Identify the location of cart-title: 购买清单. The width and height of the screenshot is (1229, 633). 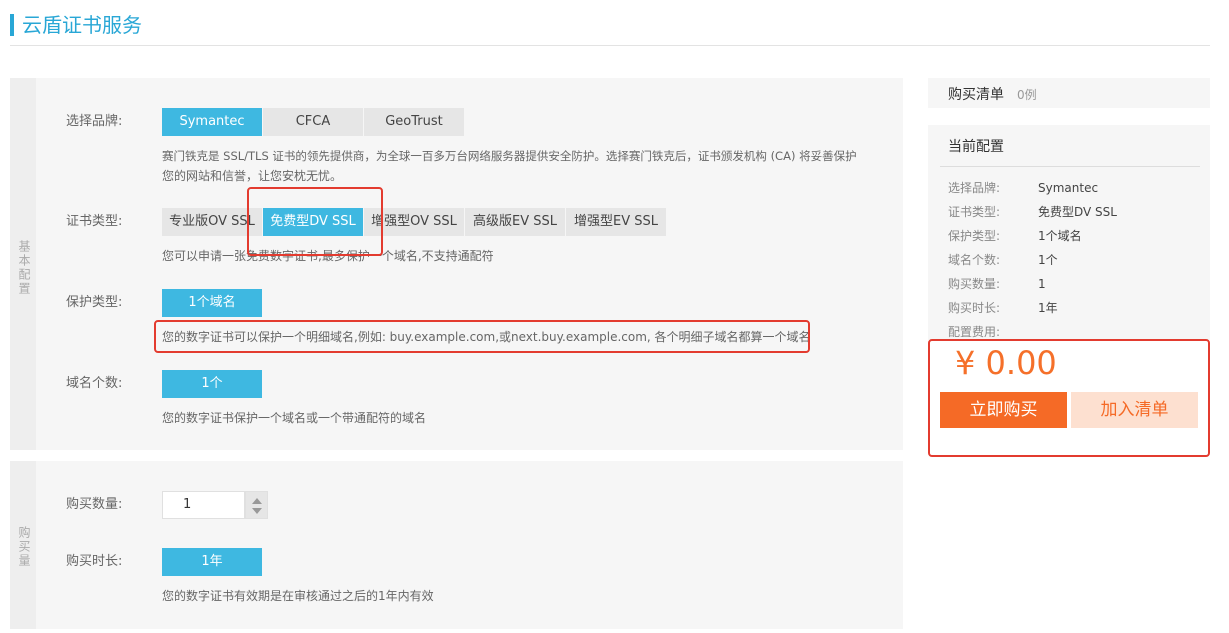
(976, 95).